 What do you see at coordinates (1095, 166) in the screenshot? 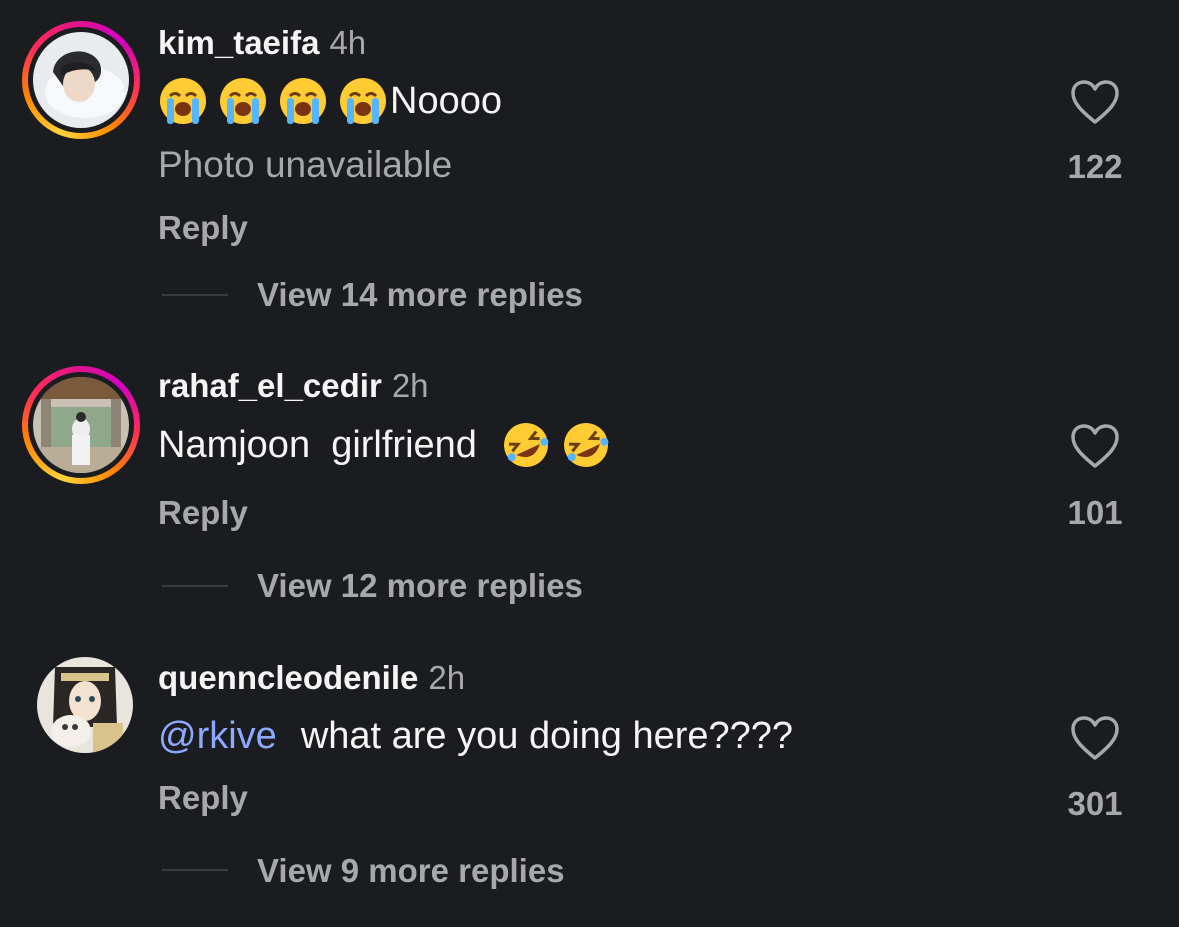
I see `like-count: 122` at bounding box center [1095, 166].